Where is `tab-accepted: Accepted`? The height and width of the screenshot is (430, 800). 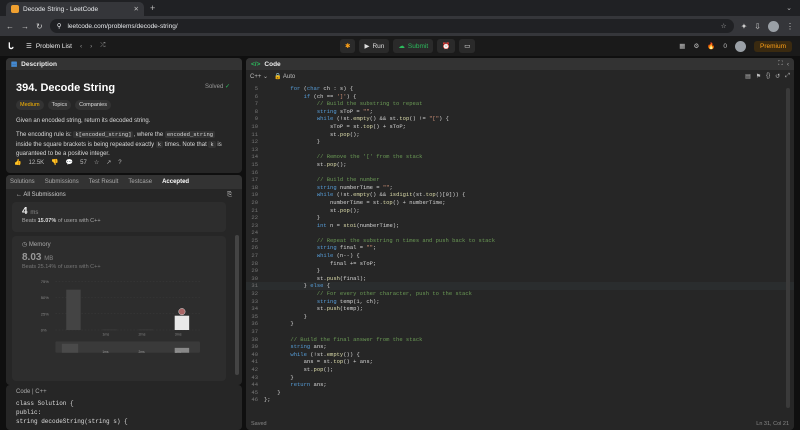
tab-accepted: Accepted is located at coordinates (175, 182).